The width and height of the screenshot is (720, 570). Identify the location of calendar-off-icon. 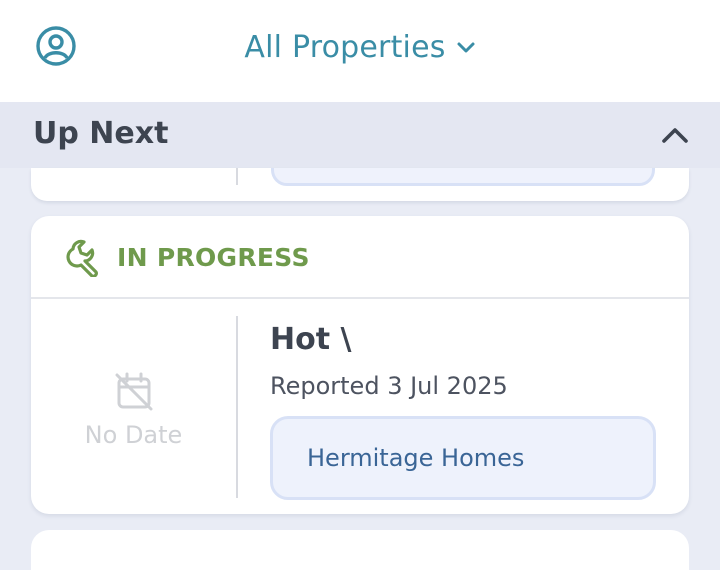
(133, 391).